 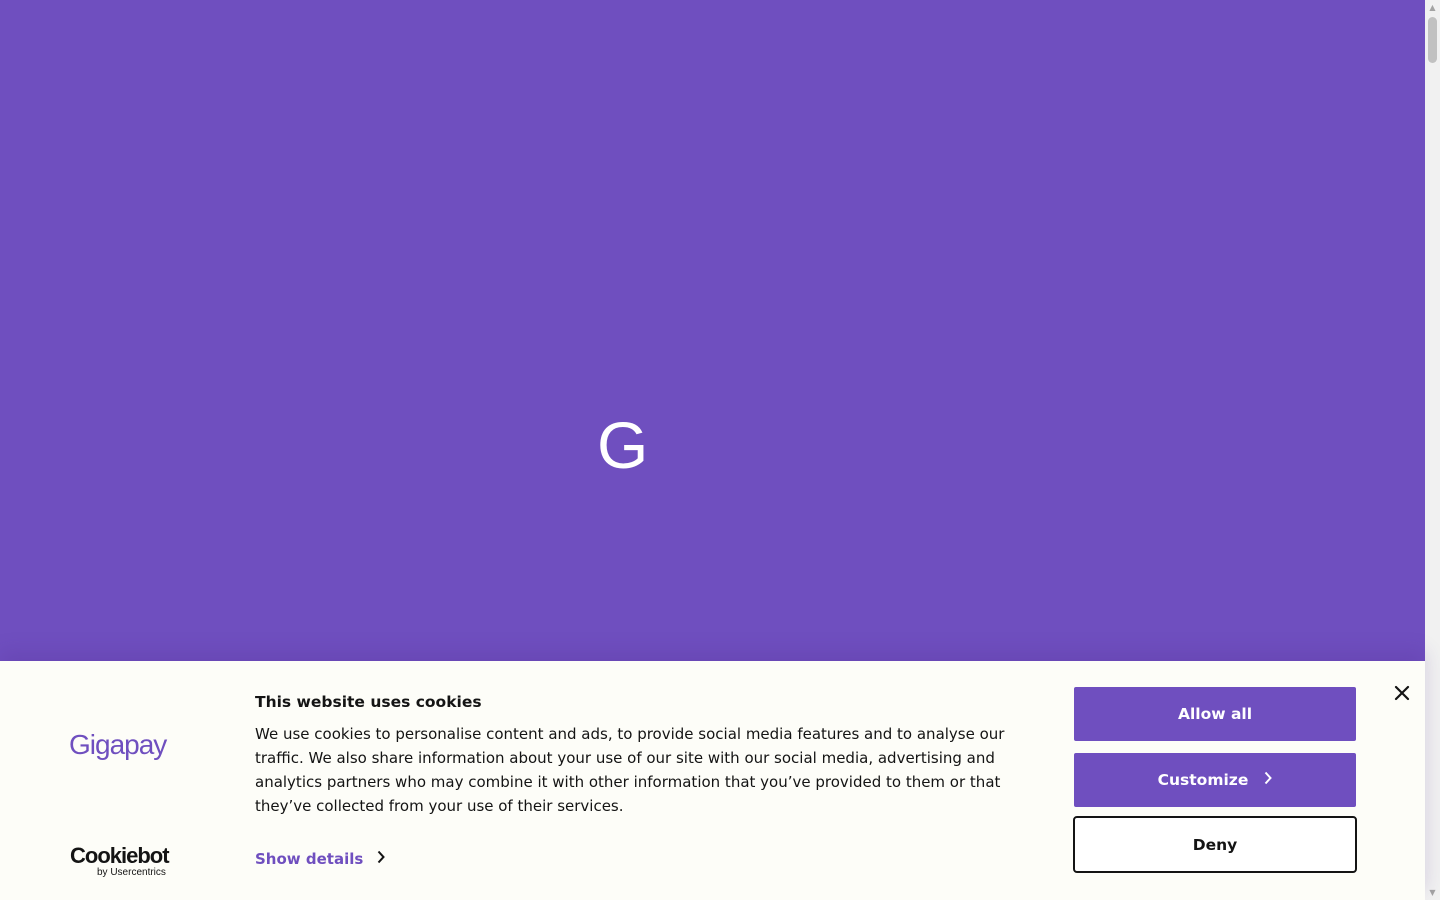 What do you see at coordinates (131, 872) in the screenshot?
I see `cookiebot-sub: by Usercentrics` at bounding box center [131, 872].